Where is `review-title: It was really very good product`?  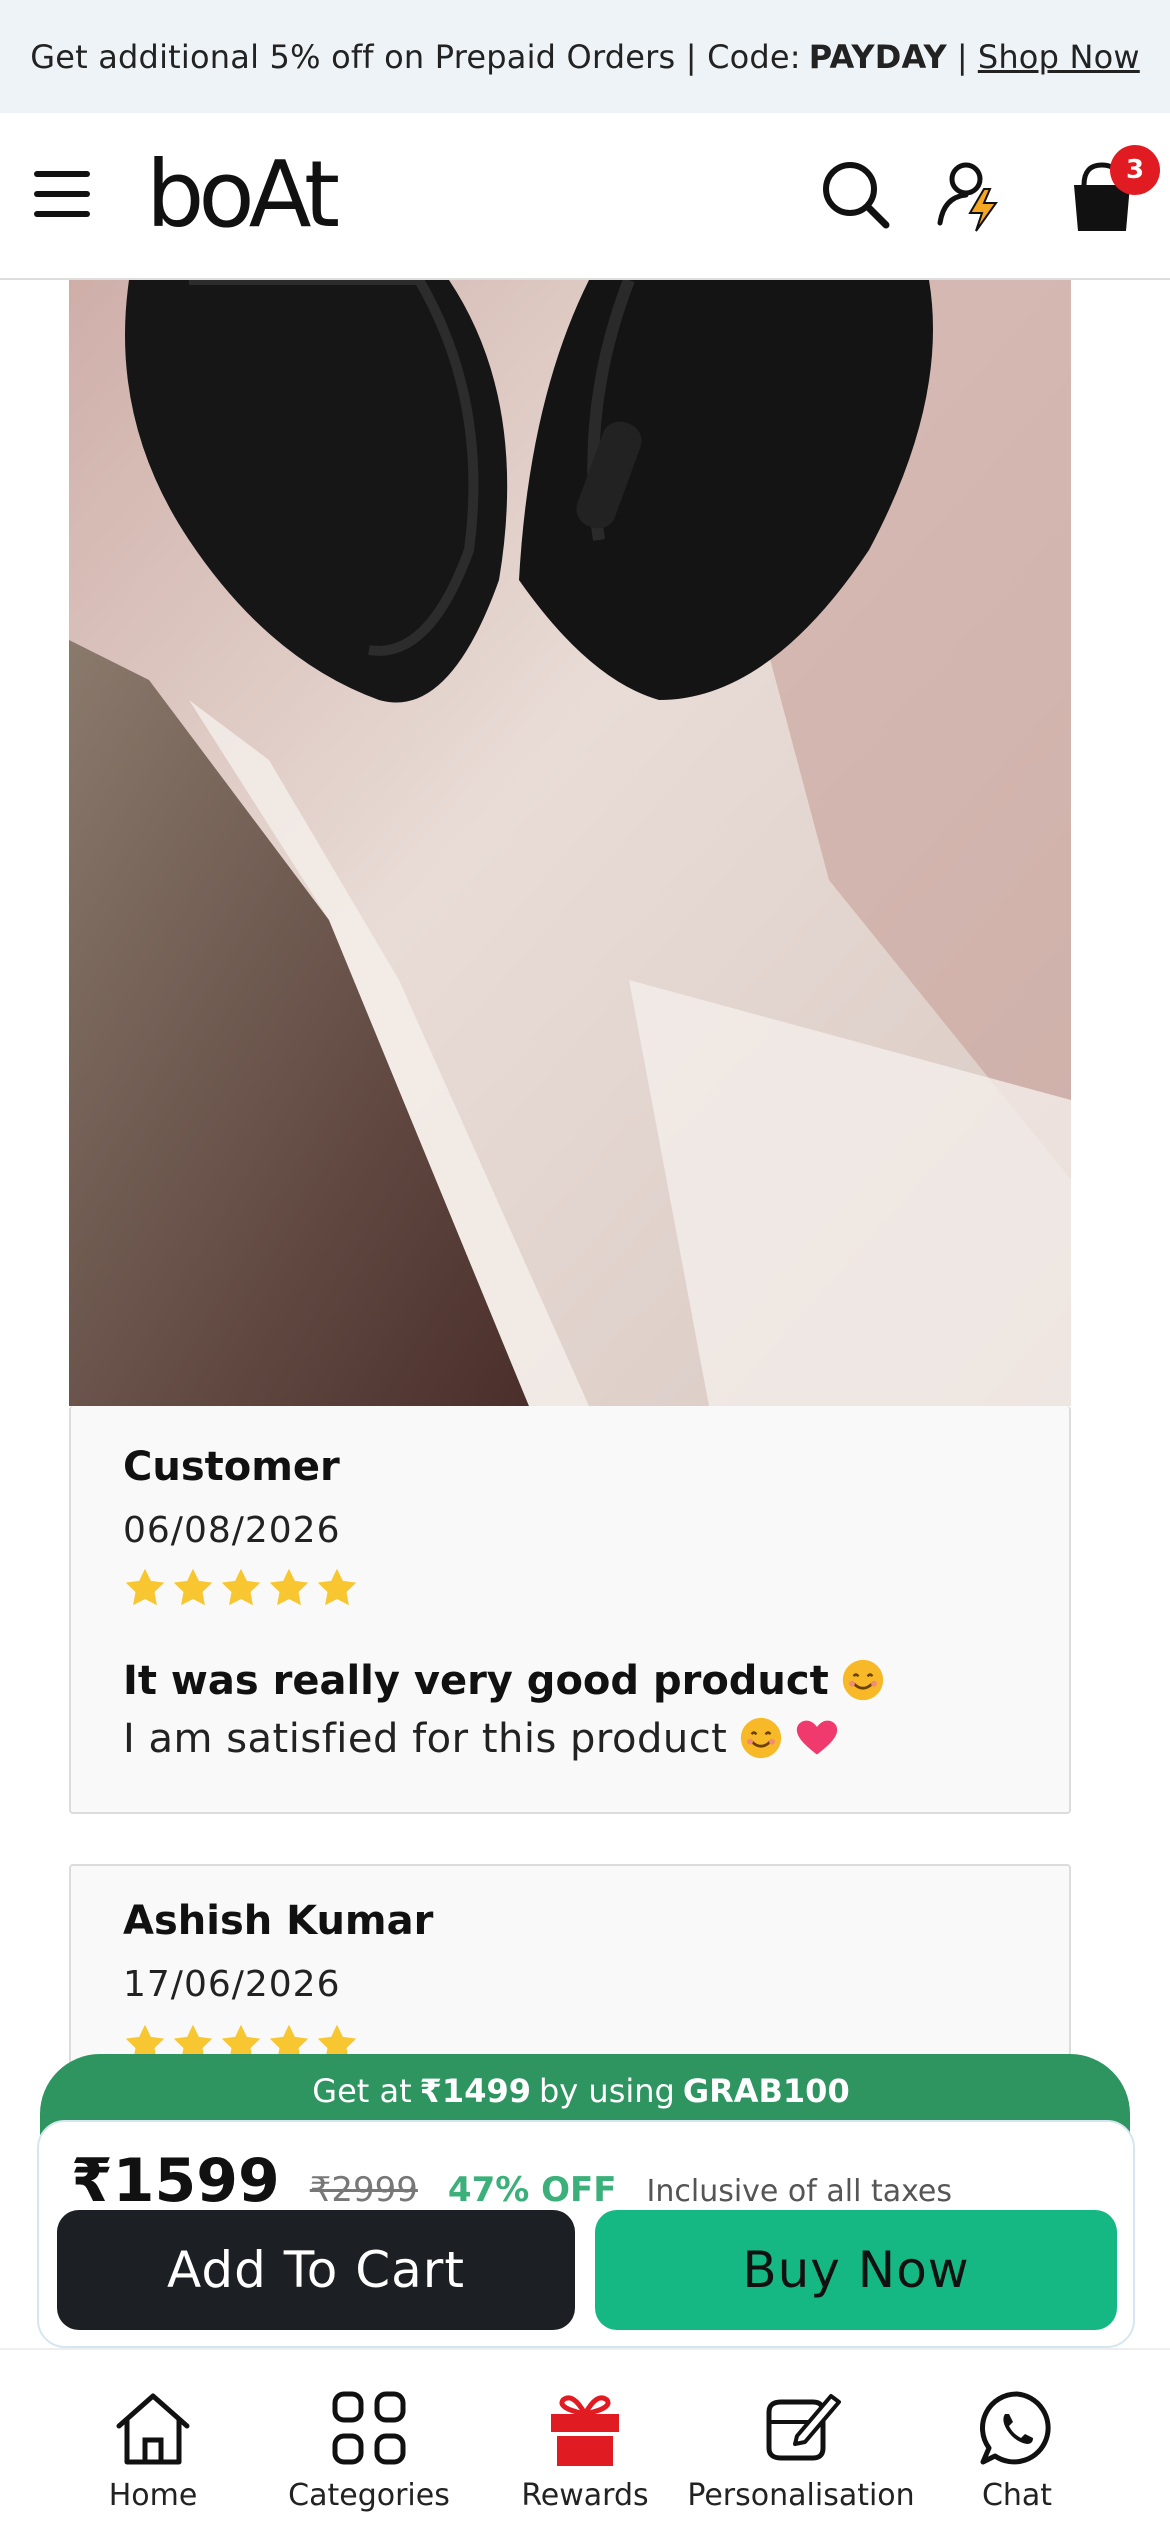 review-title: It was really very good product is located at coordinates (504, 1681).